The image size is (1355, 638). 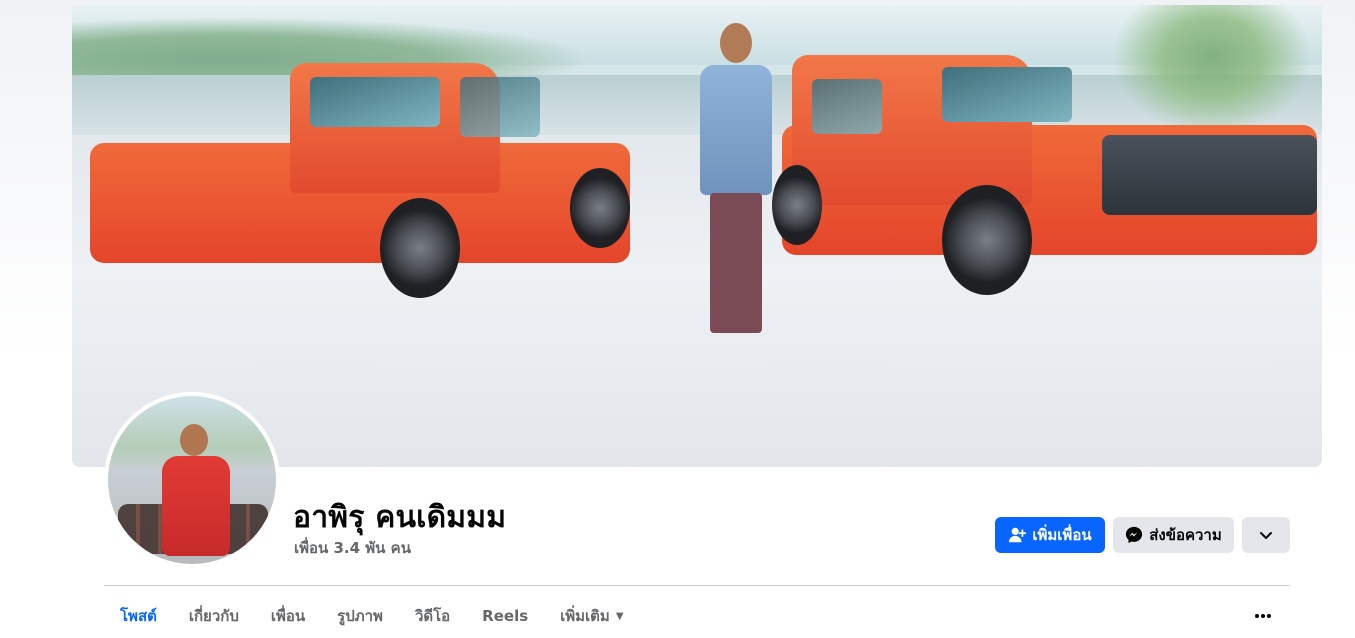 What do you see at coordinates (1018, 535) in the screenshot?
I see `add-friend-icon` at bounding box center [1018, 535].